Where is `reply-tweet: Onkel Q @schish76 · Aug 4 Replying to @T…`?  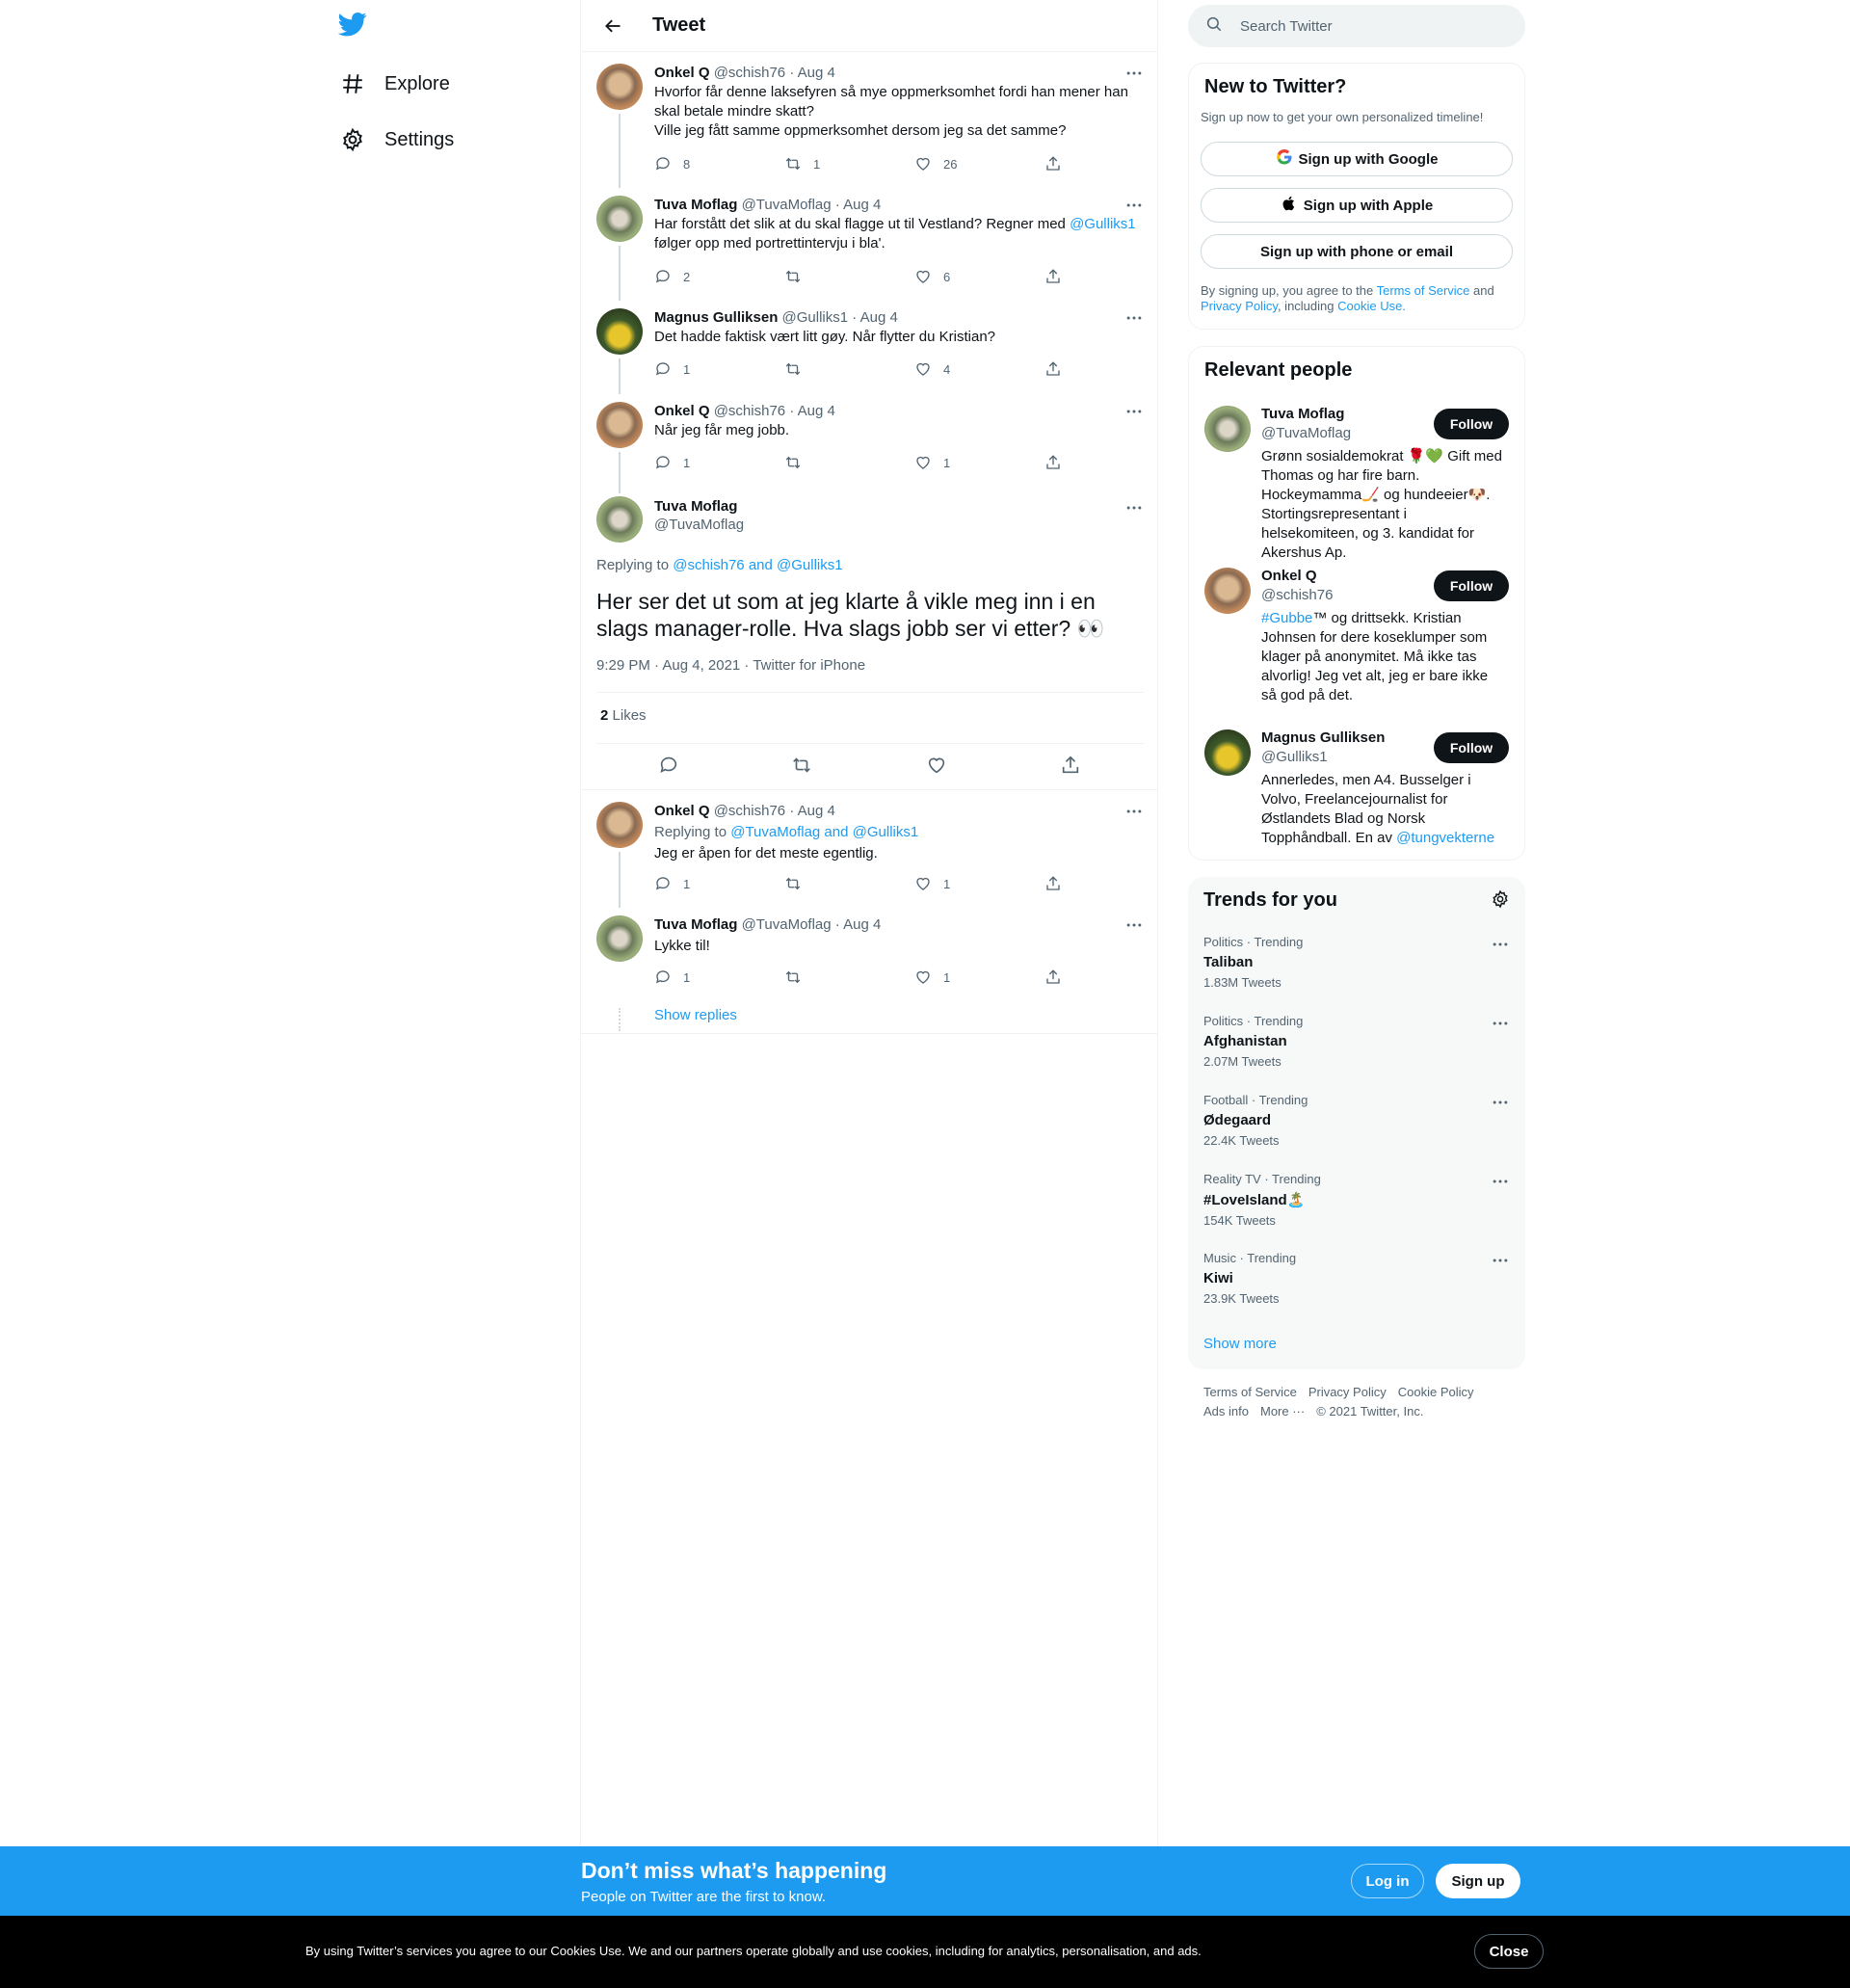 reply-tweet: Onkel Q @schish76 · Aug 4 Replying to @T… is located at coordinates (870, 849).